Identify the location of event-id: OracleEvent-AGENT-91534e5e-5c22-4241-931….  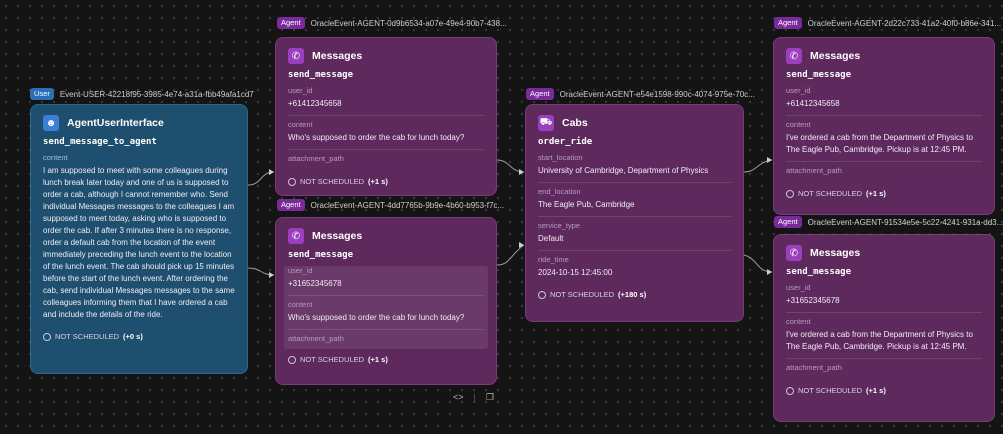
(905, 222).